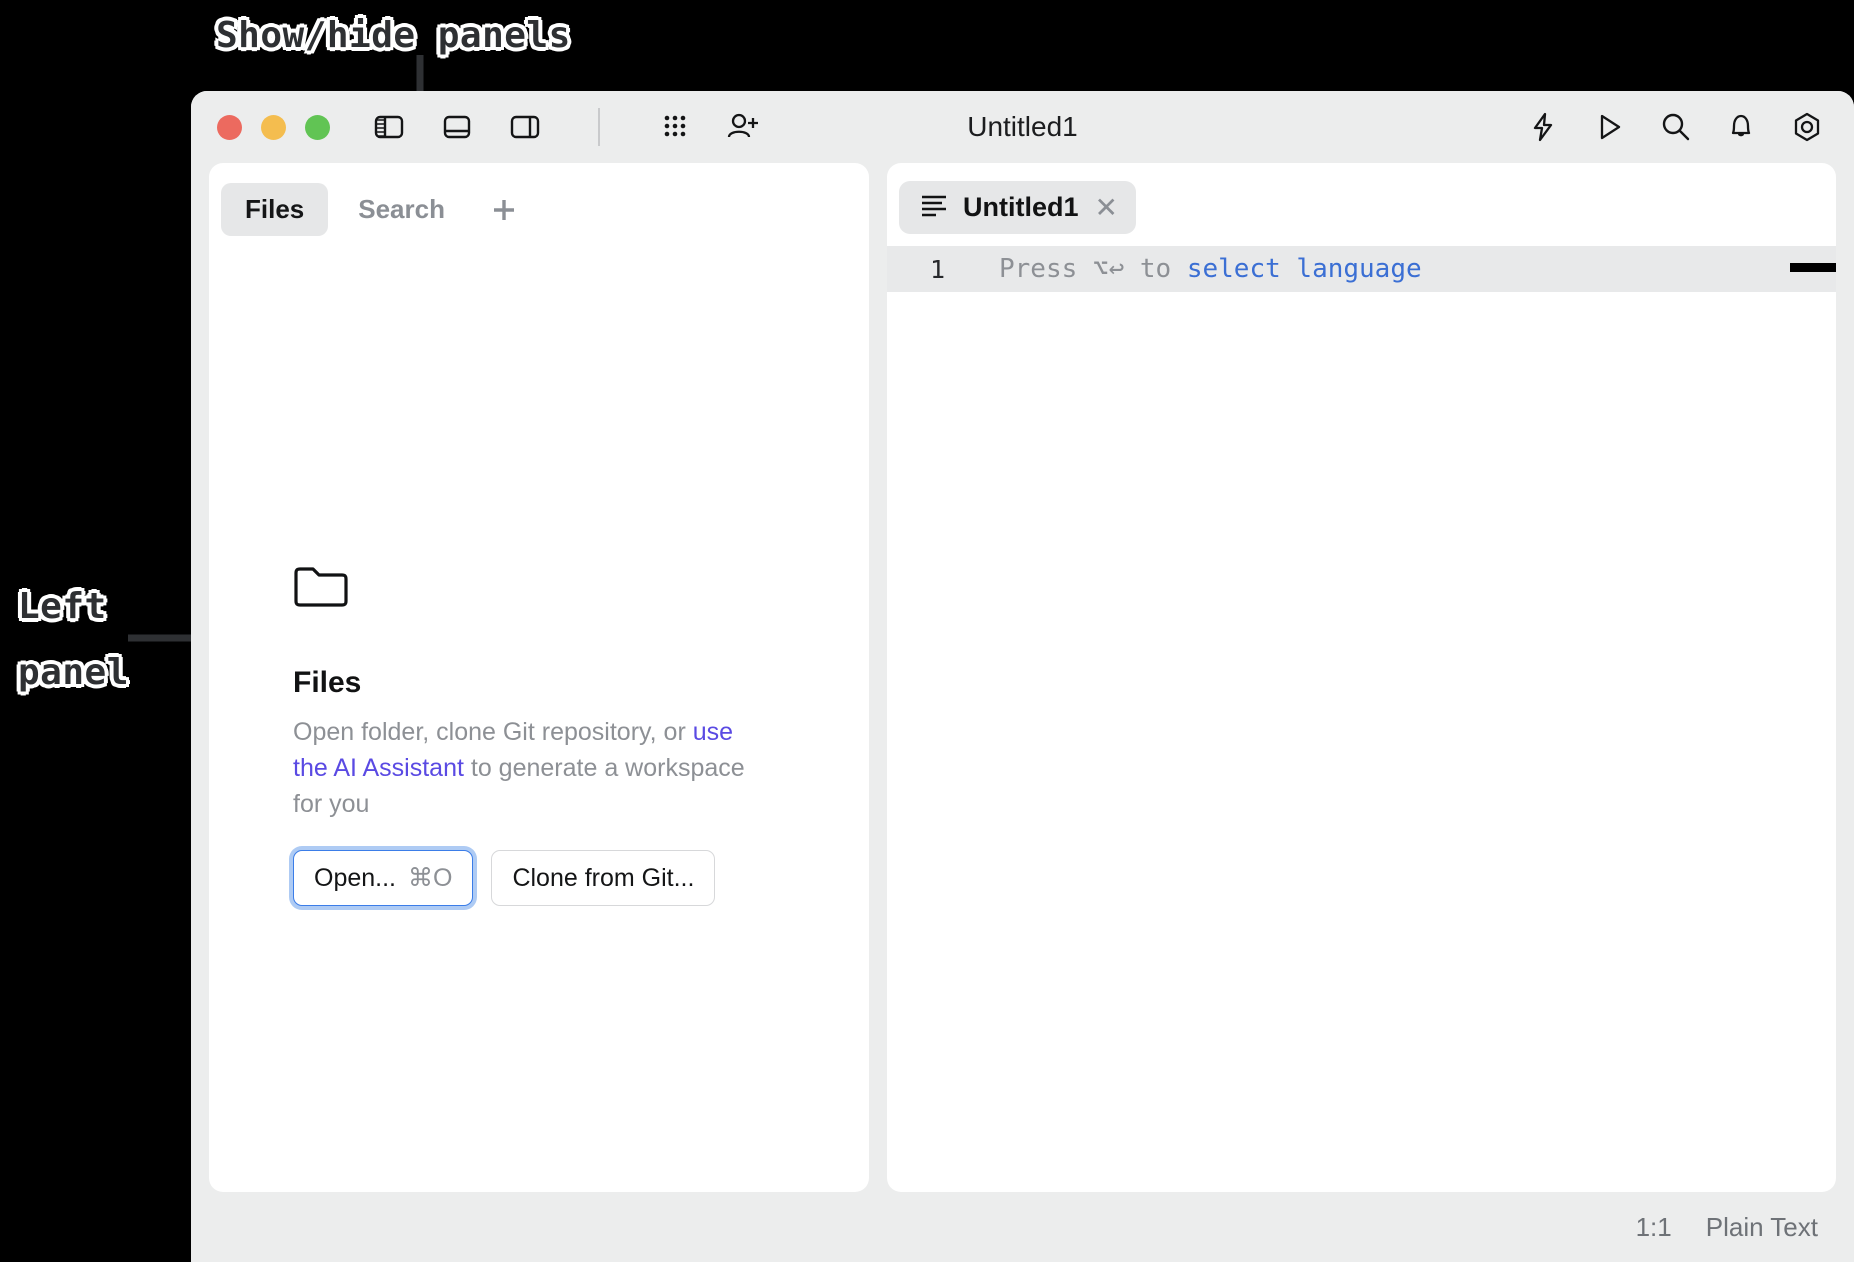  I want to click on open-button-shortcut: ⌘O, so click(430, 878).